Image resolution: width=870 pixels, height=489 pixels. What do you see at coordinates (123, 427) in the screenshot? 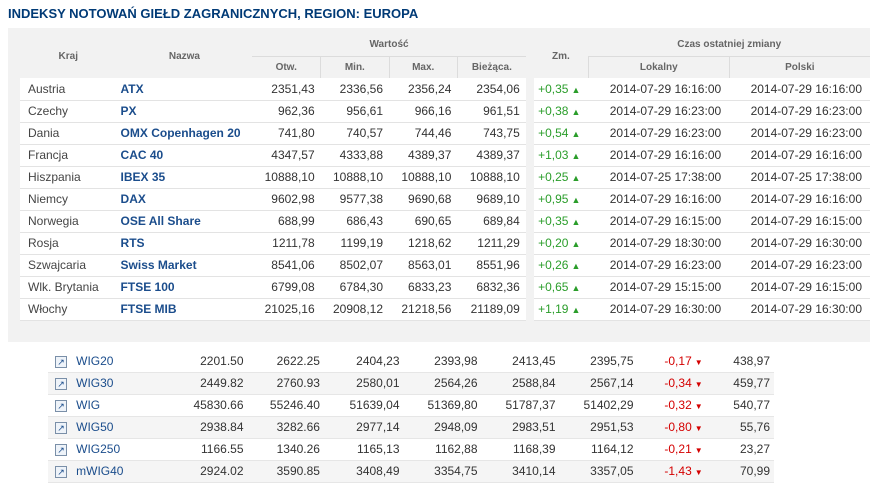
I see `index-name-link: WIG50` at bounding box center [123, 427].